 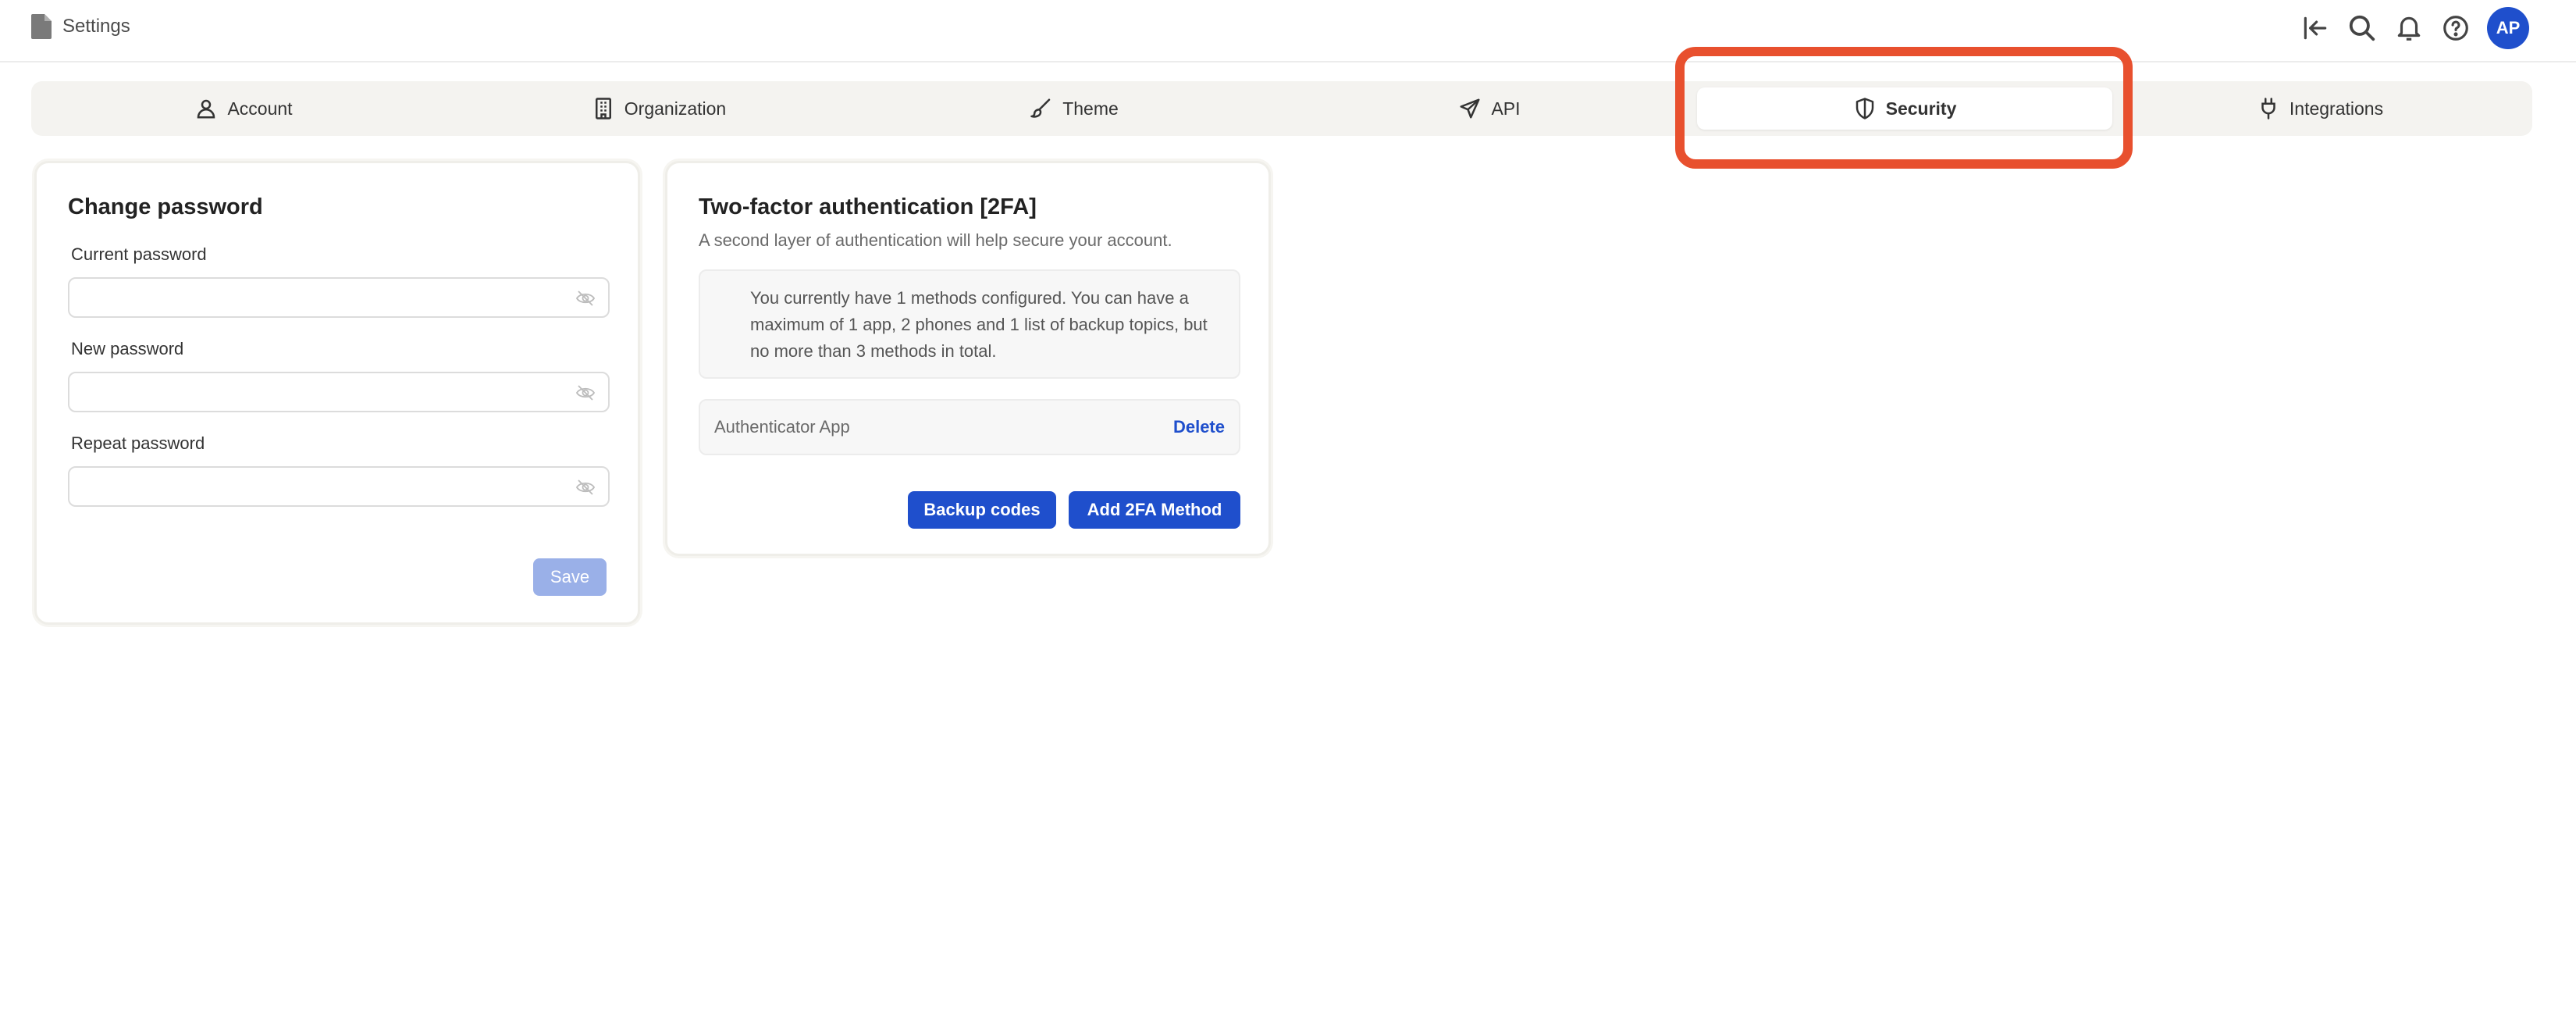 I want to click on bell-icon, so click(x=2409, y=28).